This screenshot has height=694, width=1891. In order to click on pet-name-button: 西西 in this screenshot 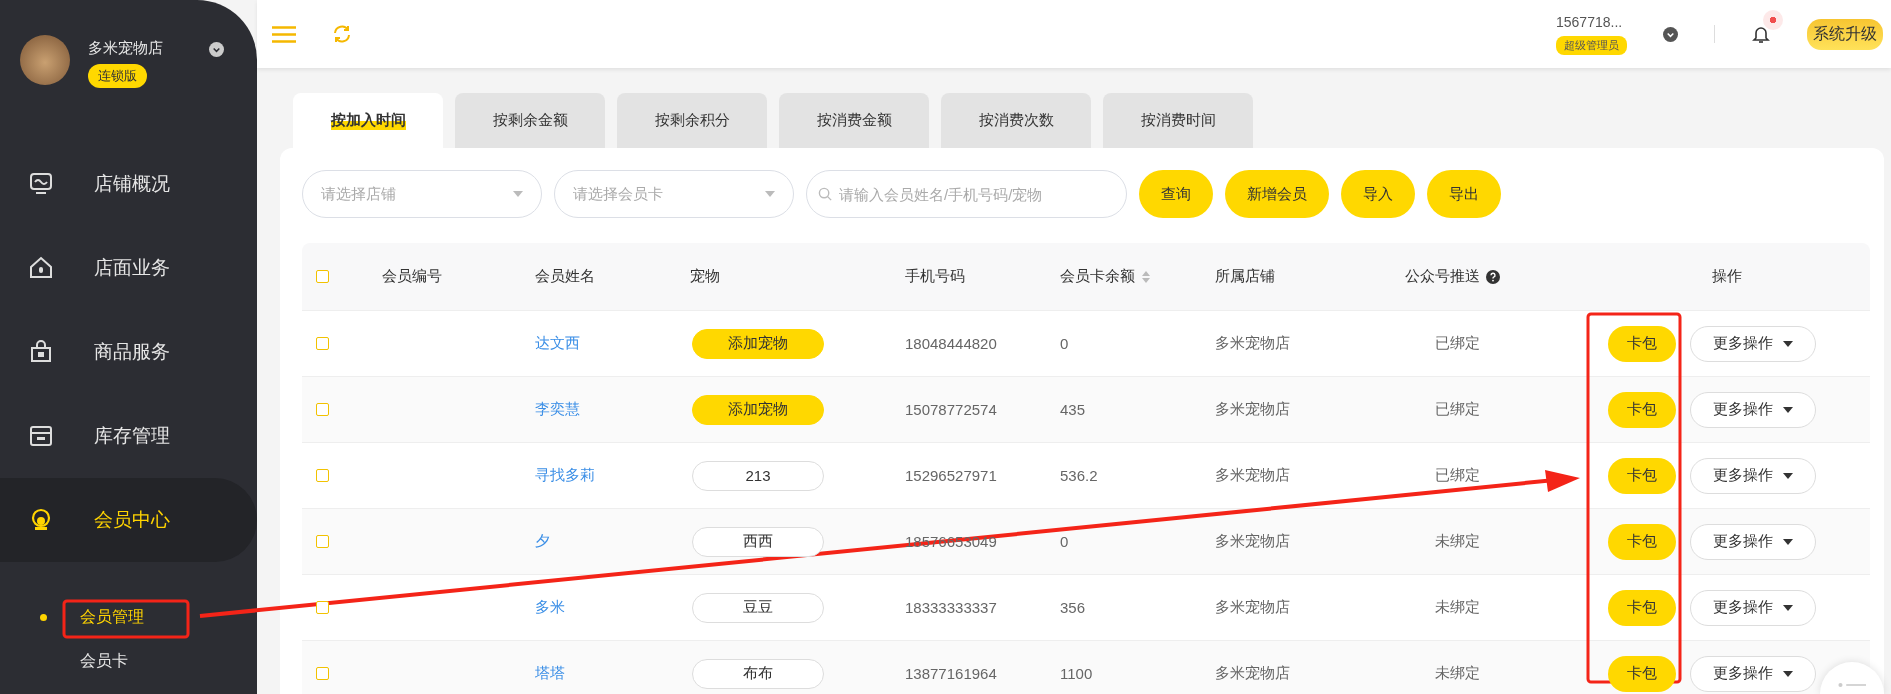, I will do `click(758, 541)`.